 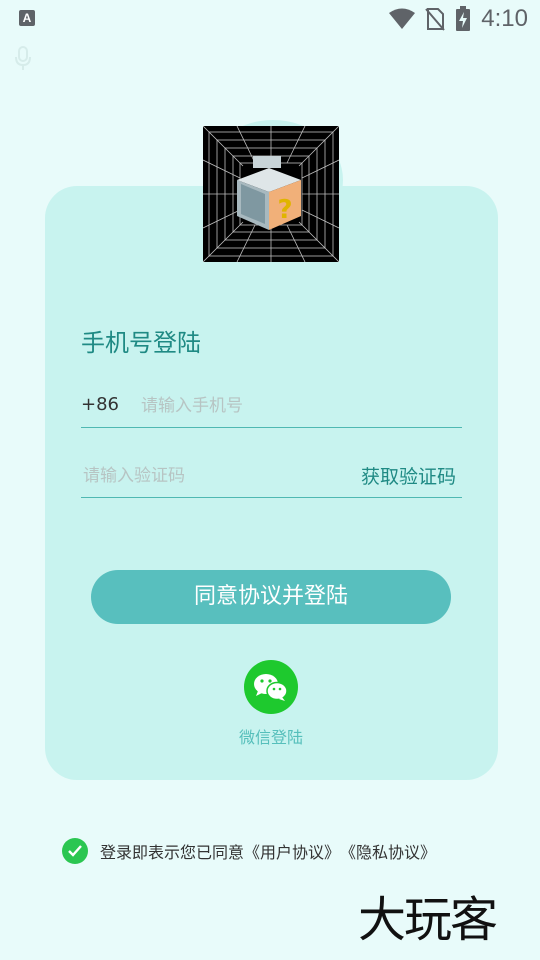 What do you see at coordinates (141, 343) in the screenshot?
I see `page-title: 手机号登陆` at bounding box center [141, 343].